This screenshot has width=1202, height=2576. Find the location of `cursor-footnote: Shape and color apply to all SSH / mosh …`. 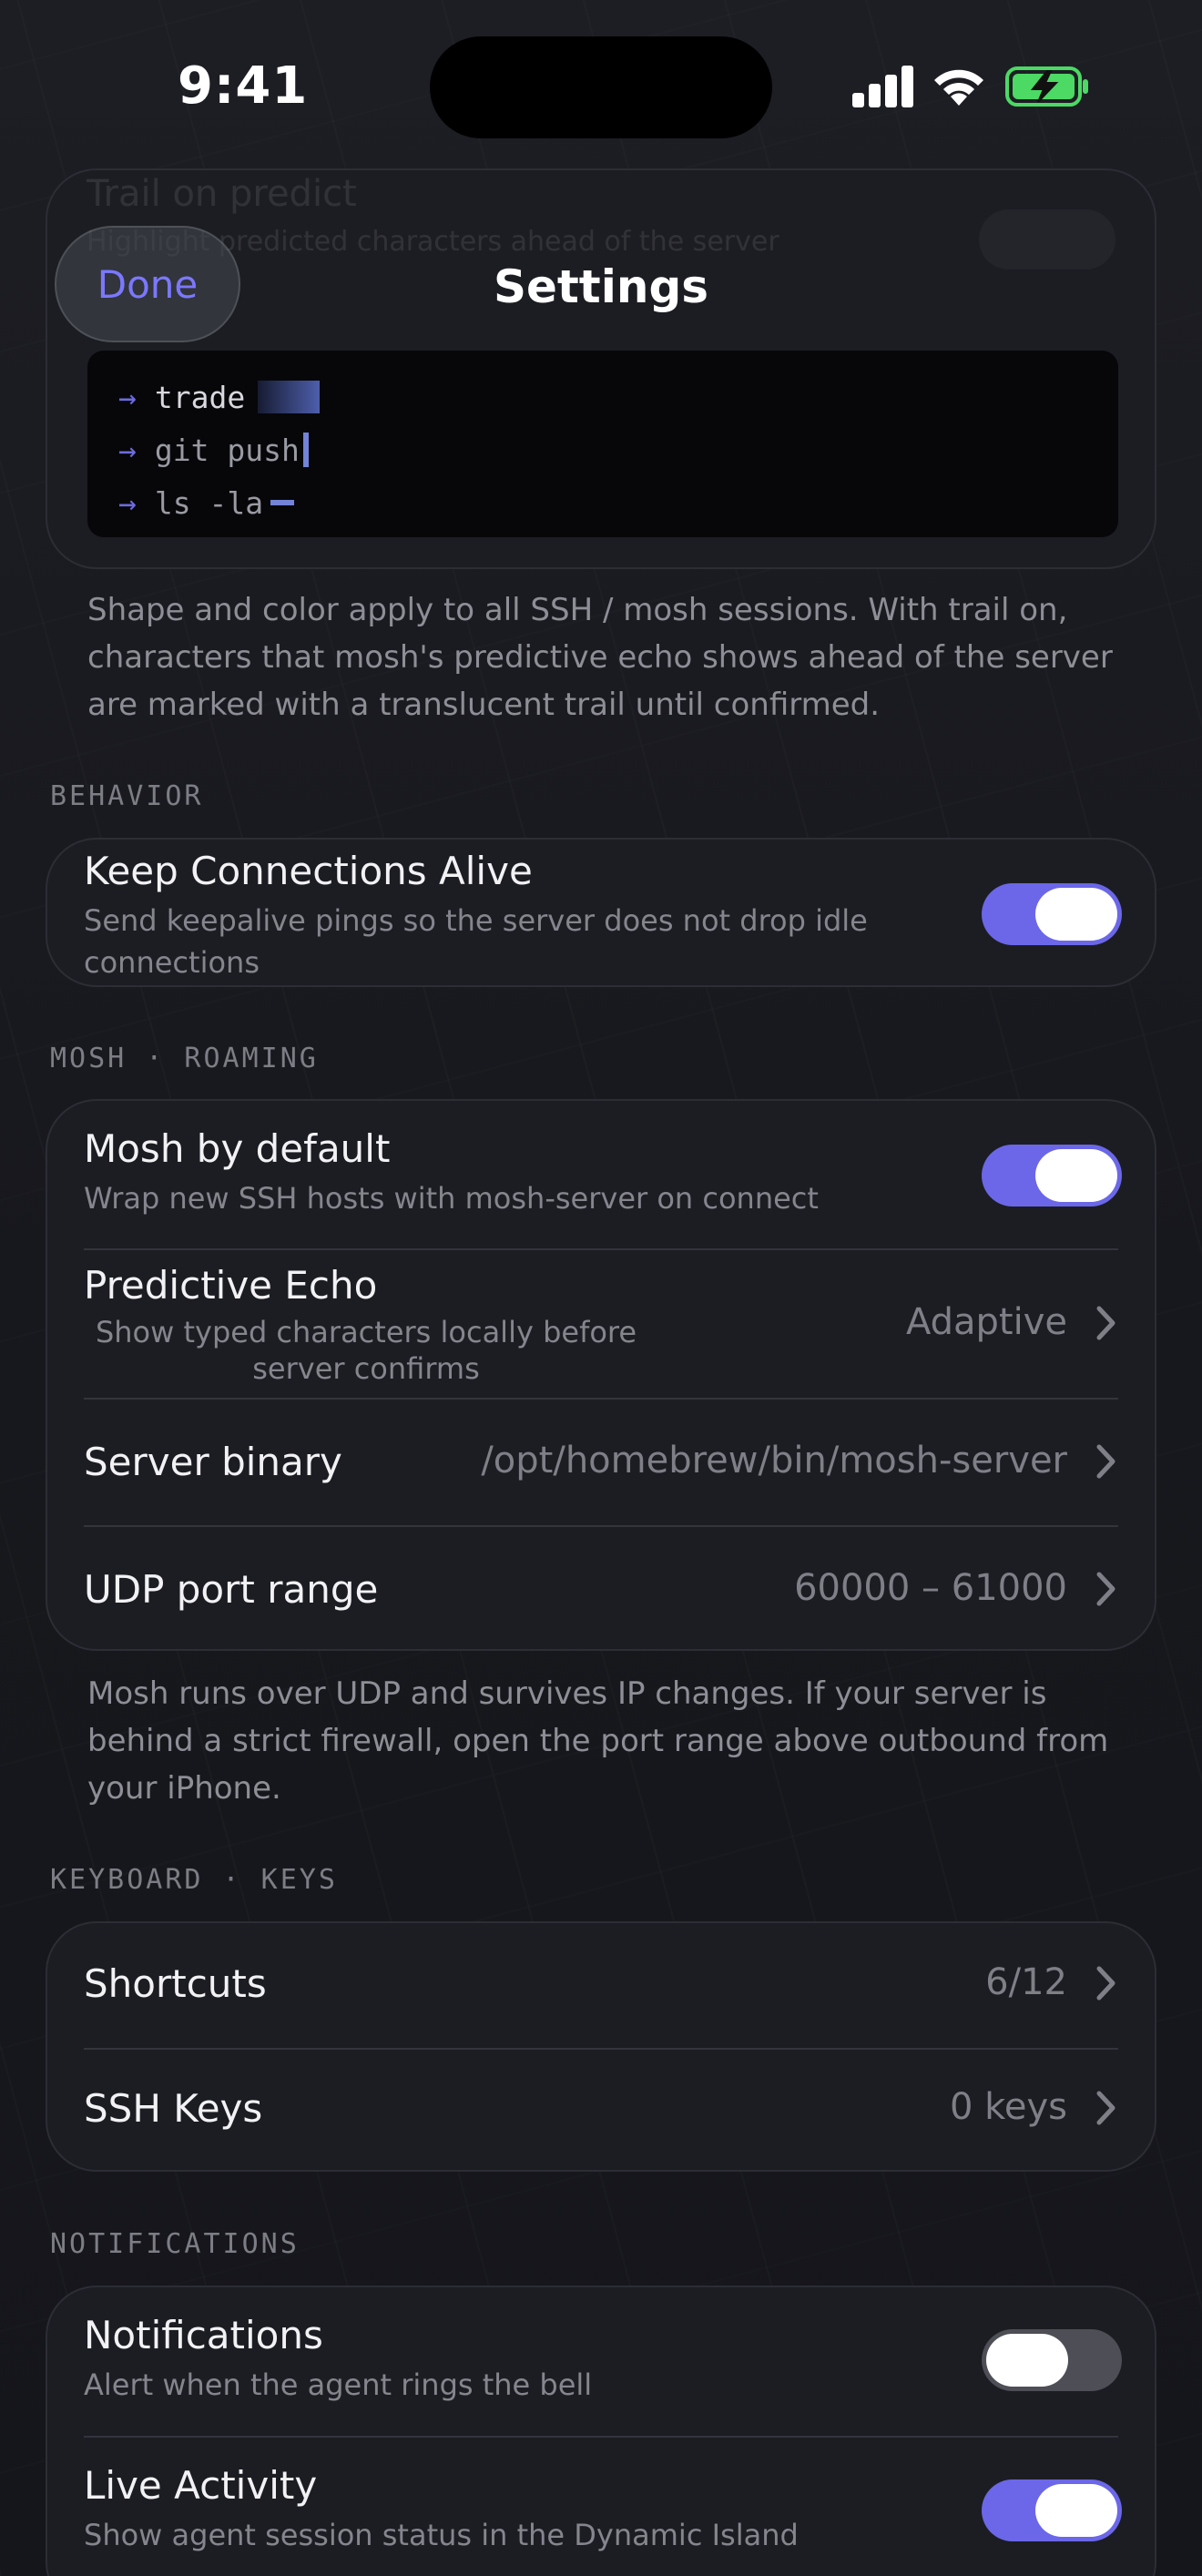

cursor-footnote: Shape and color apply to all SSH / mosh … is located at coordinates (600, 657).